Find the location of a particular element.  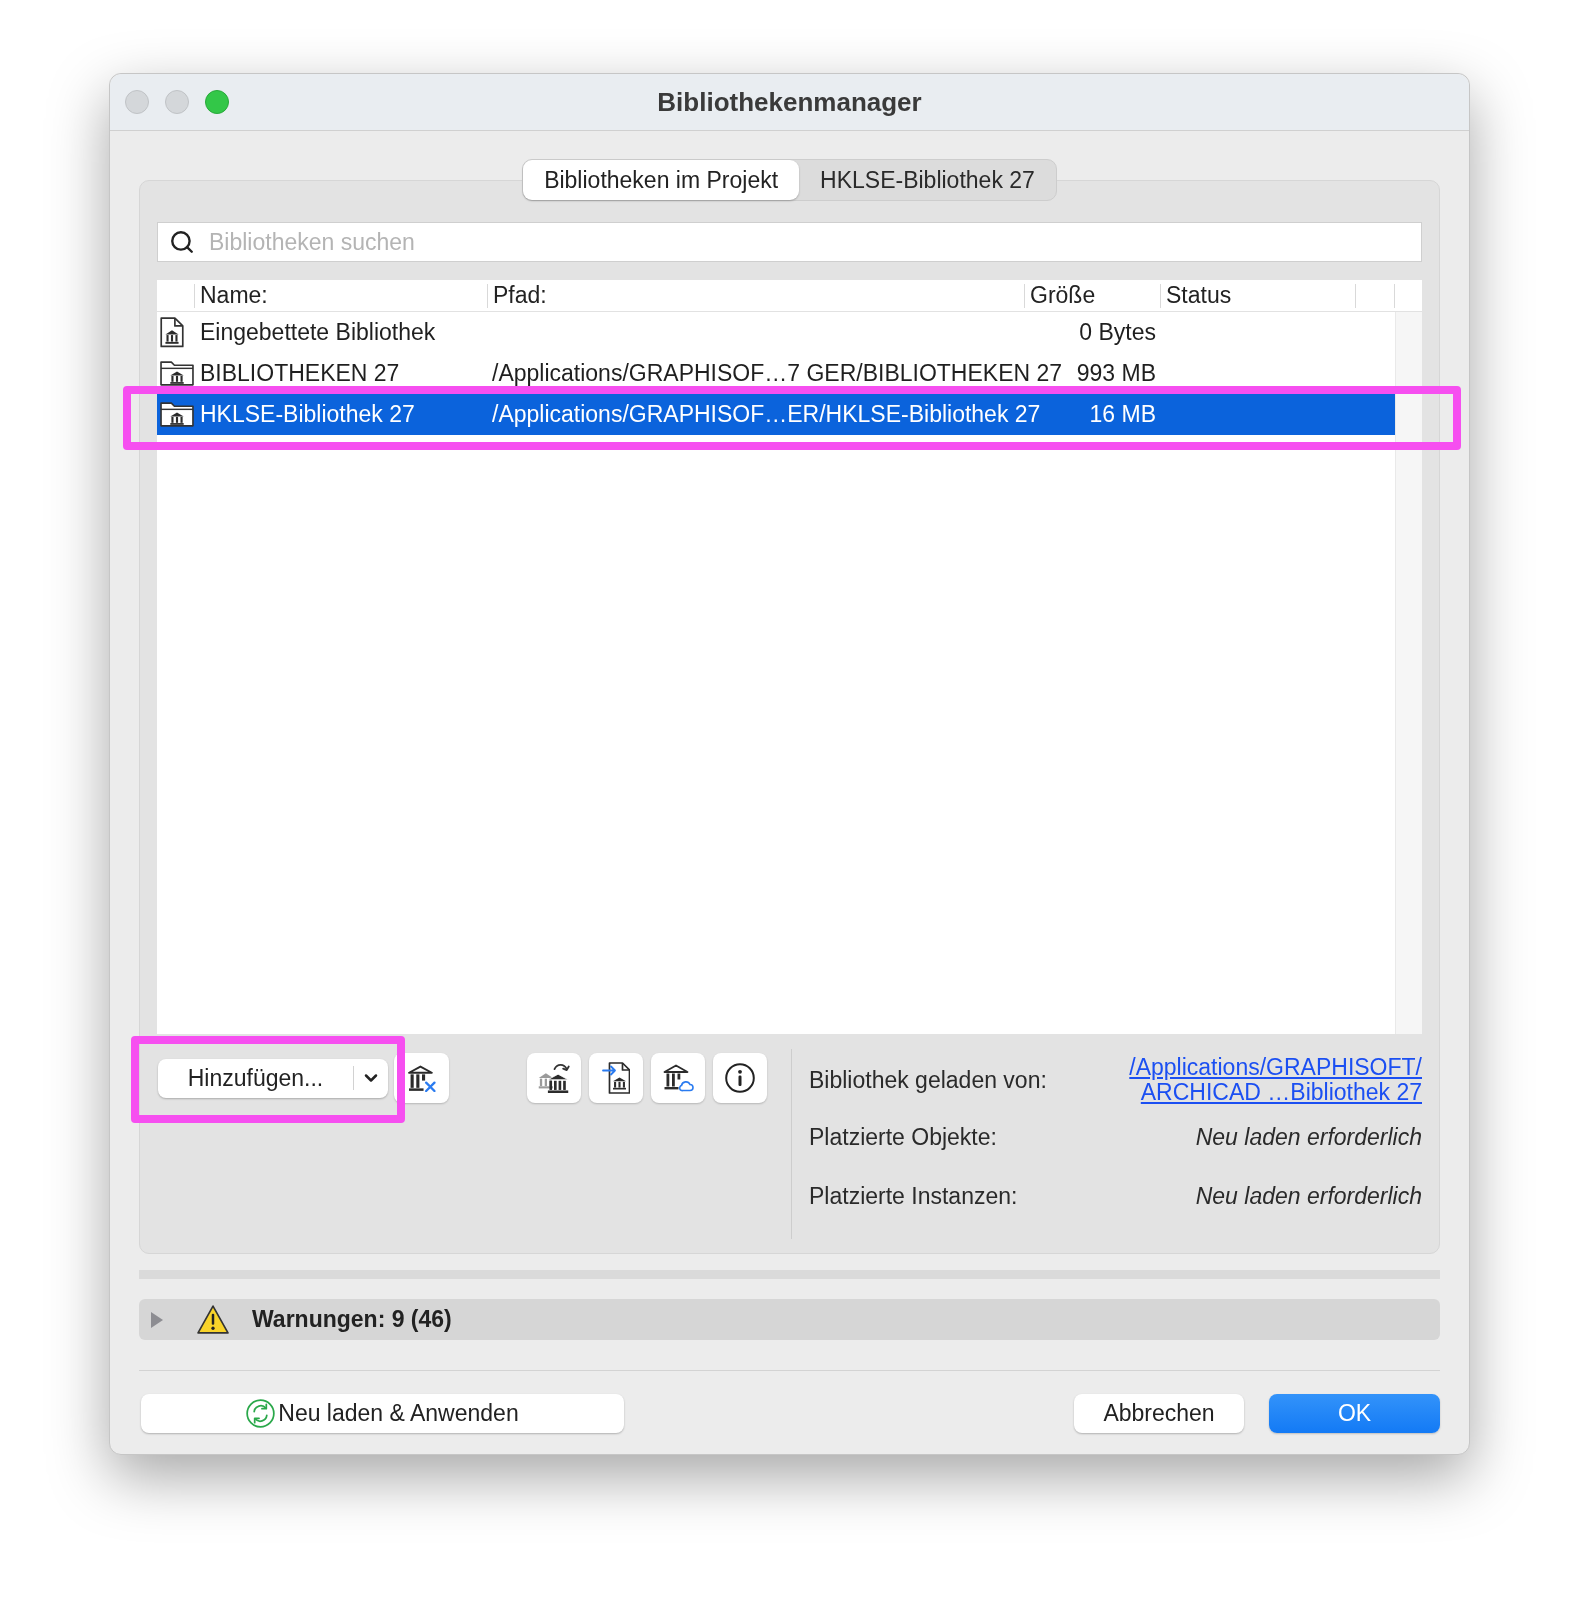

library-size: 16 MB is located at coordinates (1122, 414).